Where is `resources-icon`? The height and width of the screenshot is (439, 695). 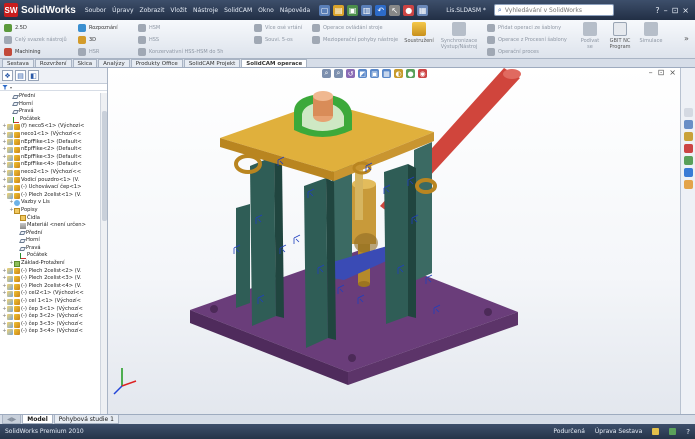 resources-icon is located at coordinates (688, 112).